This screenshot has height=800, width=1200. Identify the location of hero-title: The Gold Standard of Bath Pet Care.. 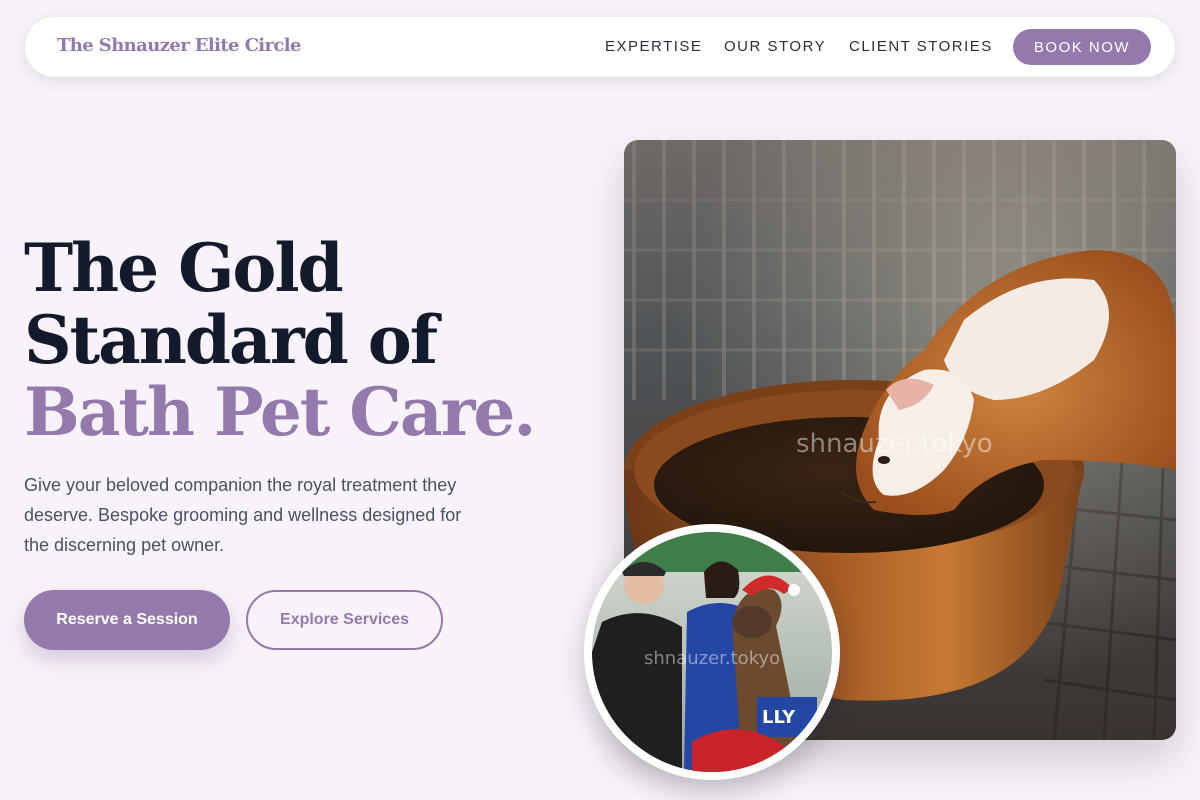
(304, 340).